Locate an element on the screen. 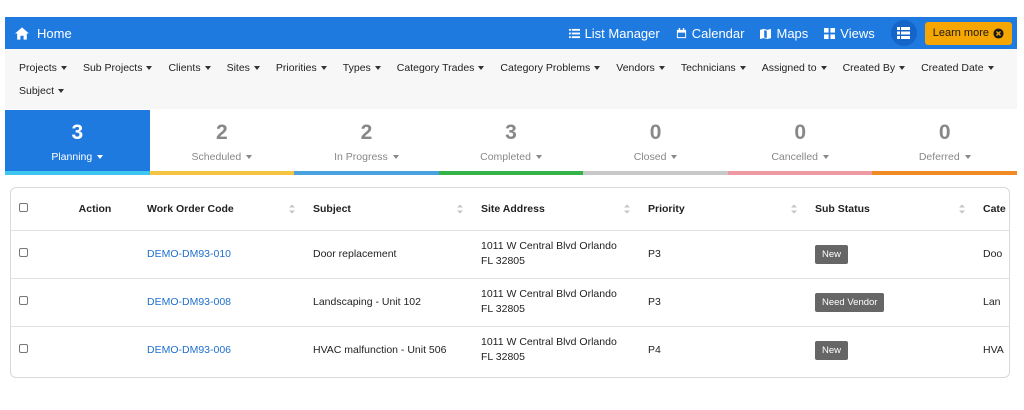  nav-maps: Maps is located at coordinates (784, 33).